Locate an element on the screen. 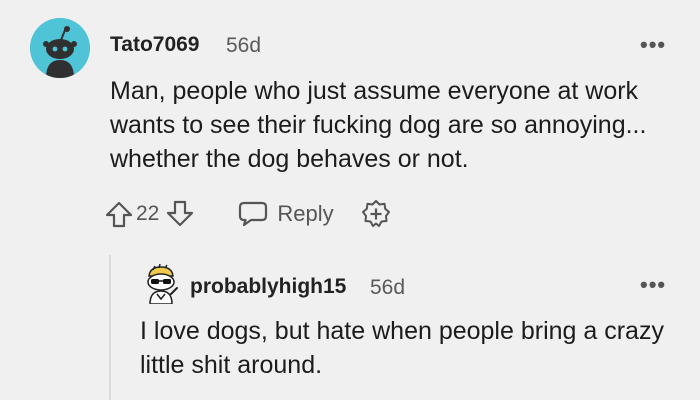  upvote-icon is located at coordinates (119, 214).